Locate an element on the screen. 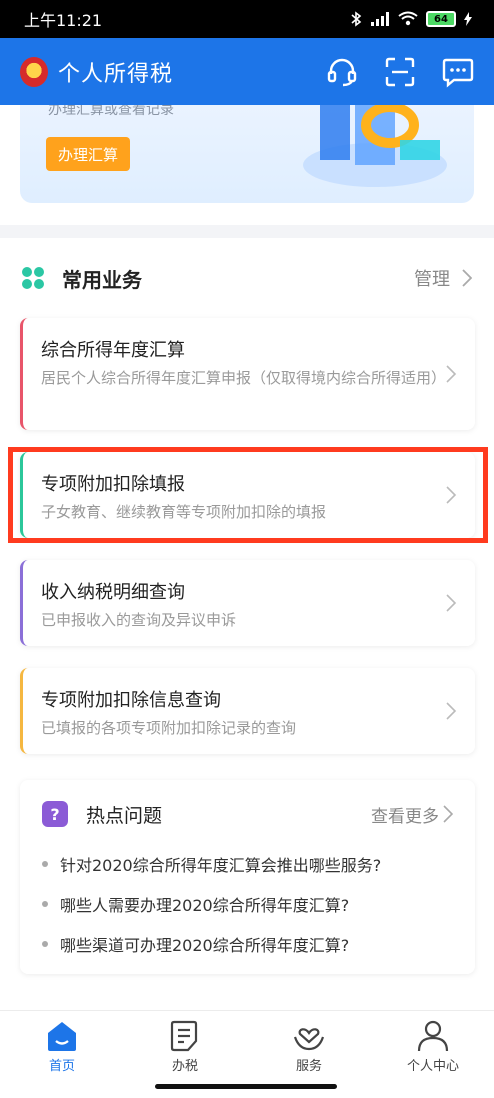 The width and height of the screenshot is (494, 1098). hot-question-item: 针对2020综合所得年度汇算会推出哪些服务? is located at coordinates (211, 864).